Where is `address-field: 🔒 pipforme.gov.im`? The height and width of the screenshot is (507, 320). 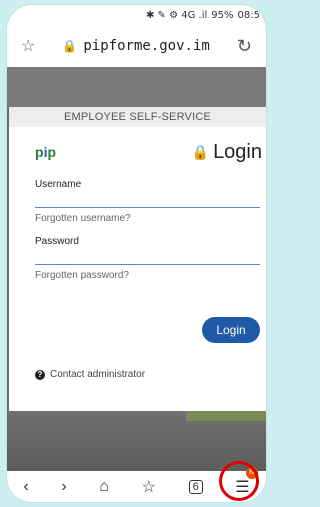 address-field: 🔒 pipforme.gov.im is located at coordinates (135, 46).